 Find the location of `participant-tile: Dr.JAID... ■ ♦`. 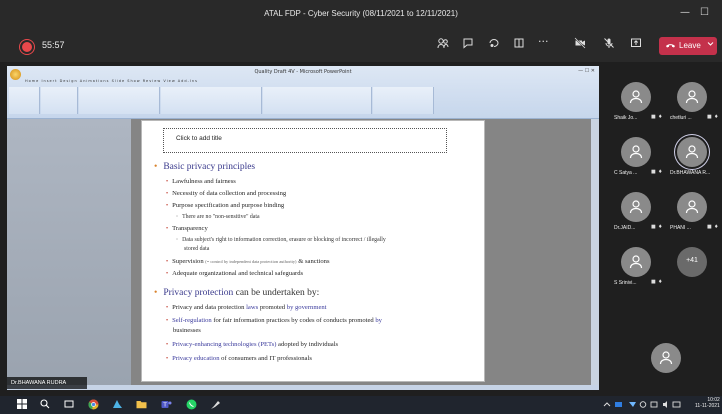

participant-tile: Dr.JAID... ■ ♦ is located at coordinates (636, 214).